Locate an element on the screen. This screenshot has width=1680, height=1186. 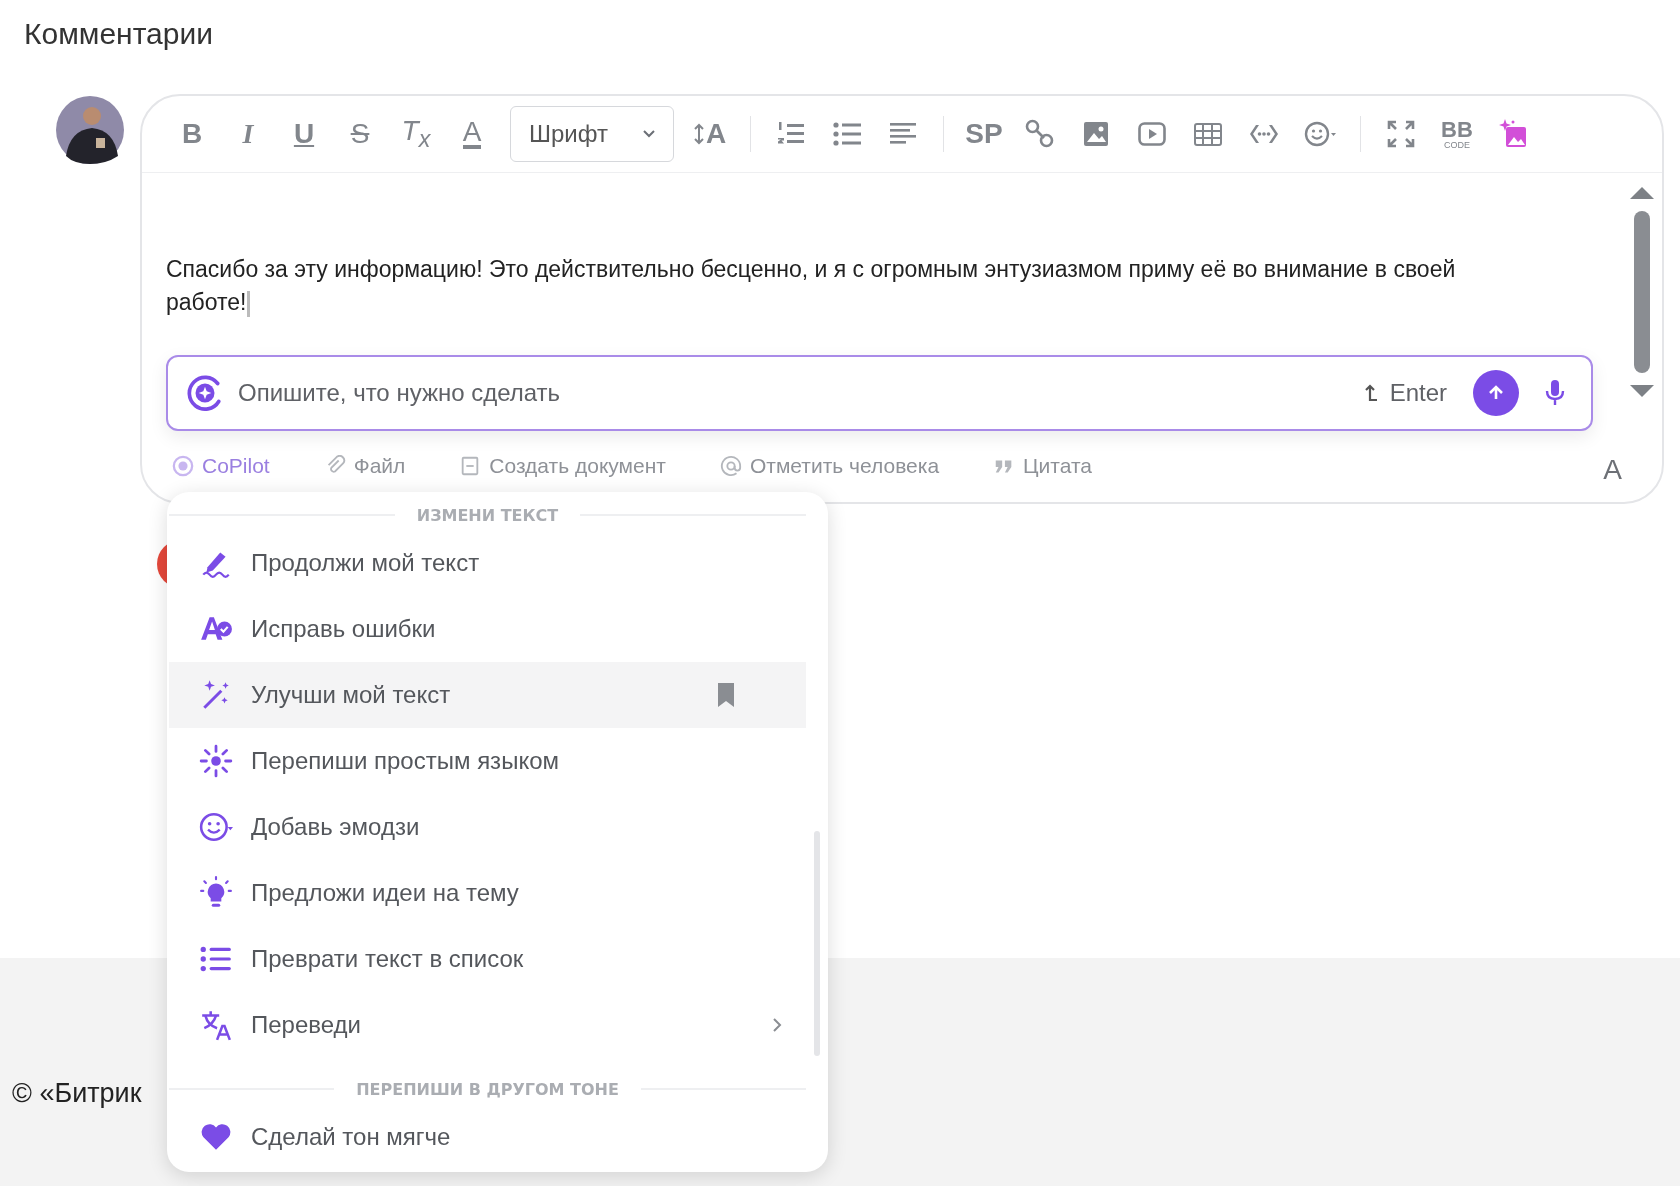
scroll-down-icon is located at coordinates (1642, 391).